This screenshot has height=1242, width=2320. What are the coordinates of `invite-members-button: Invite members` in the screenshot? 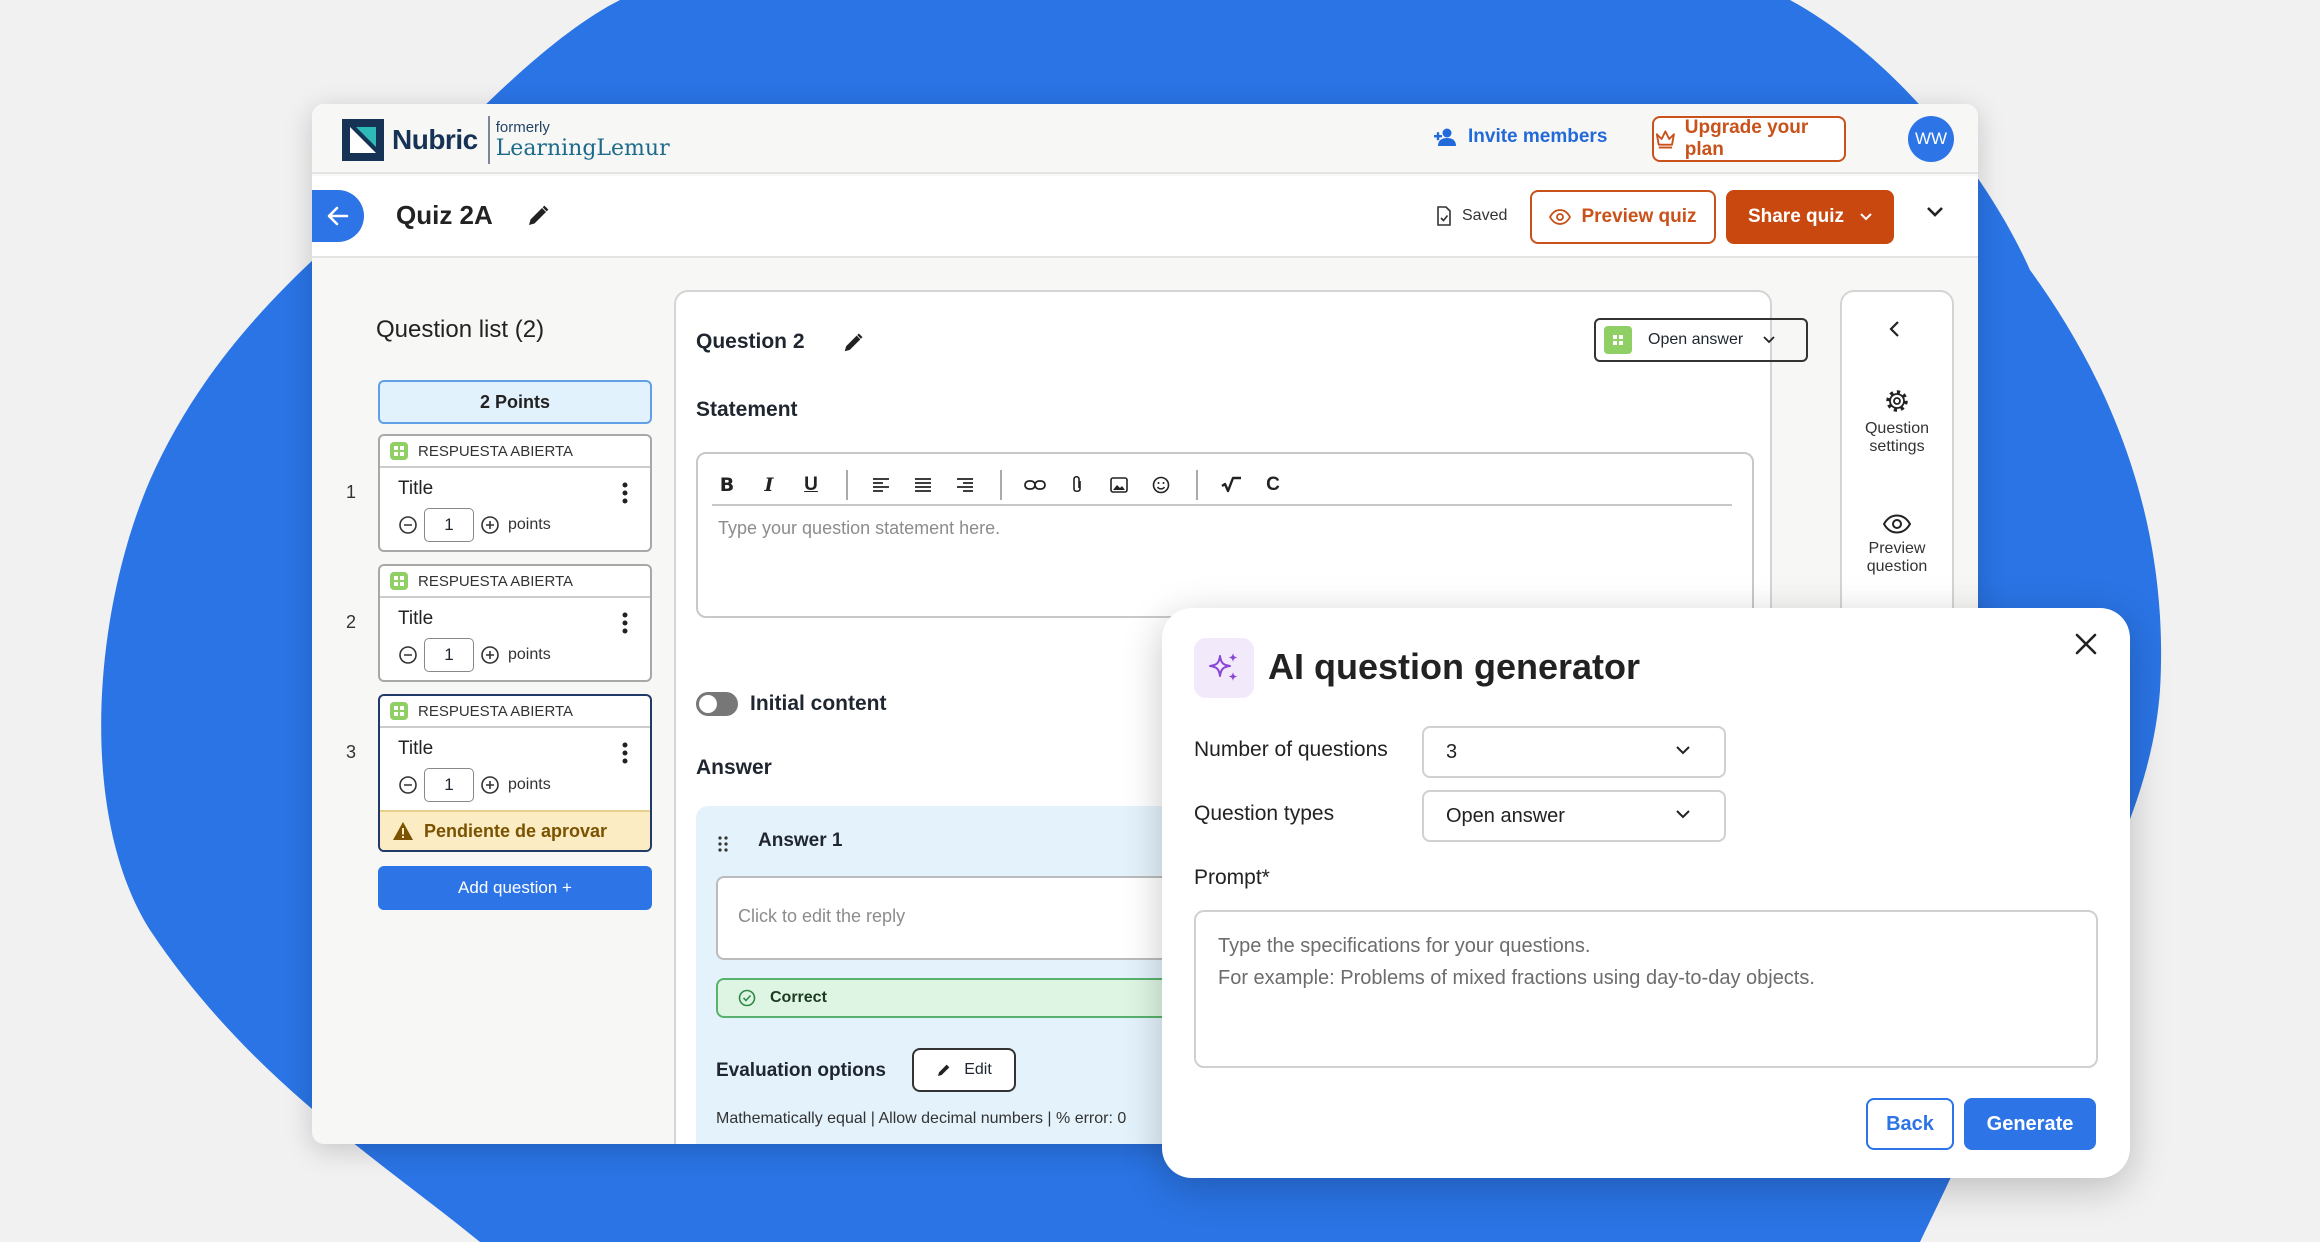 It's located at (1520, 137).